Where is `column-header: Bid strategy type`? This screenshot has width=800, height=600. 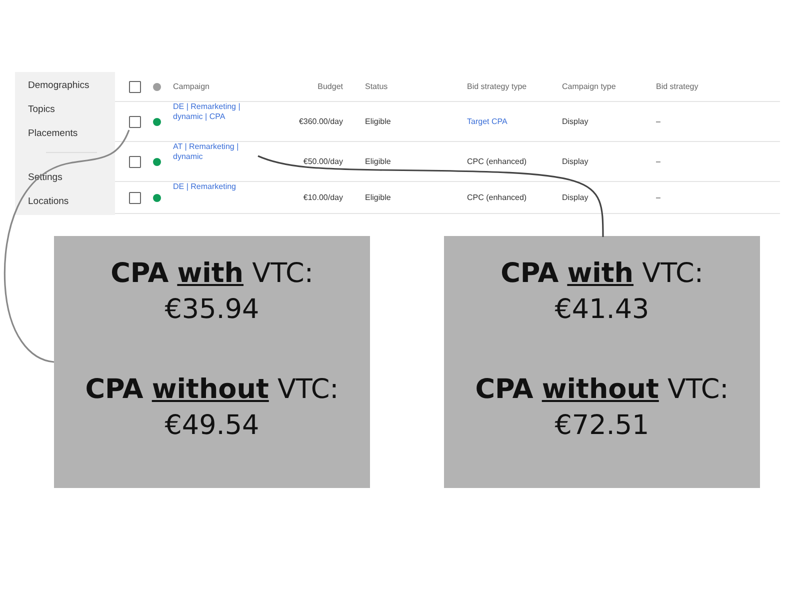 column-header: Bid strategy type is located at coordinates (497, 86).